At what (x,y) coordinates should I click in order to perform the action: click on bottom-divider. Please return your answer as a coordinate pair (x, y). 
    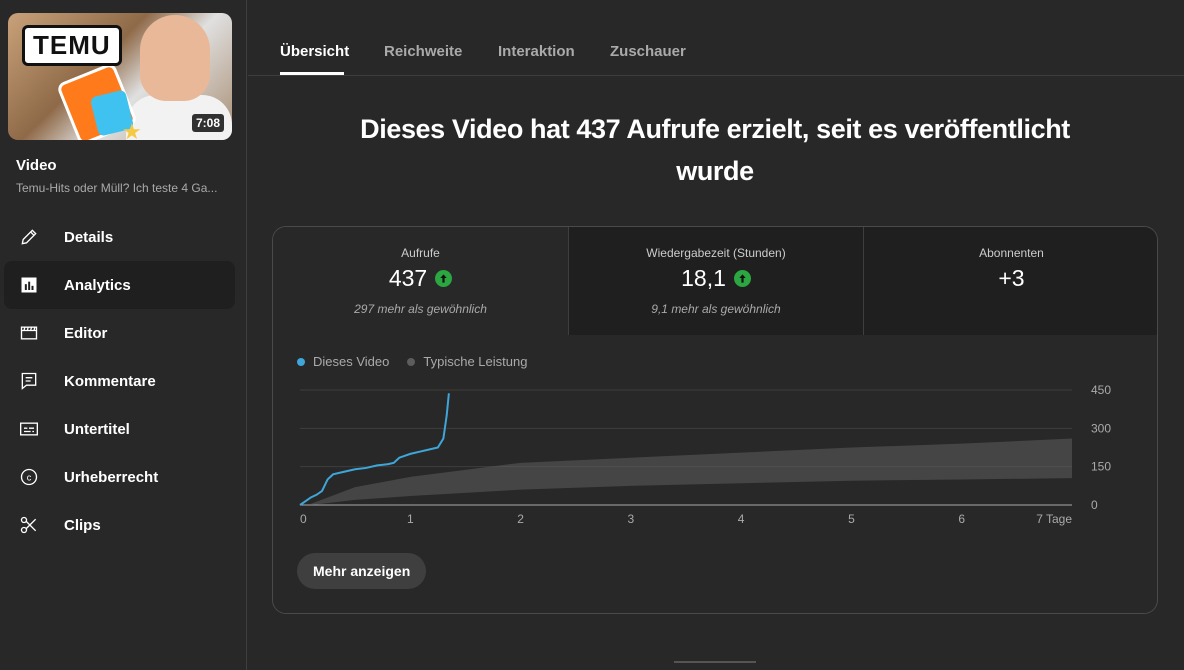
    Looking at the image, I should click on (715, 662).